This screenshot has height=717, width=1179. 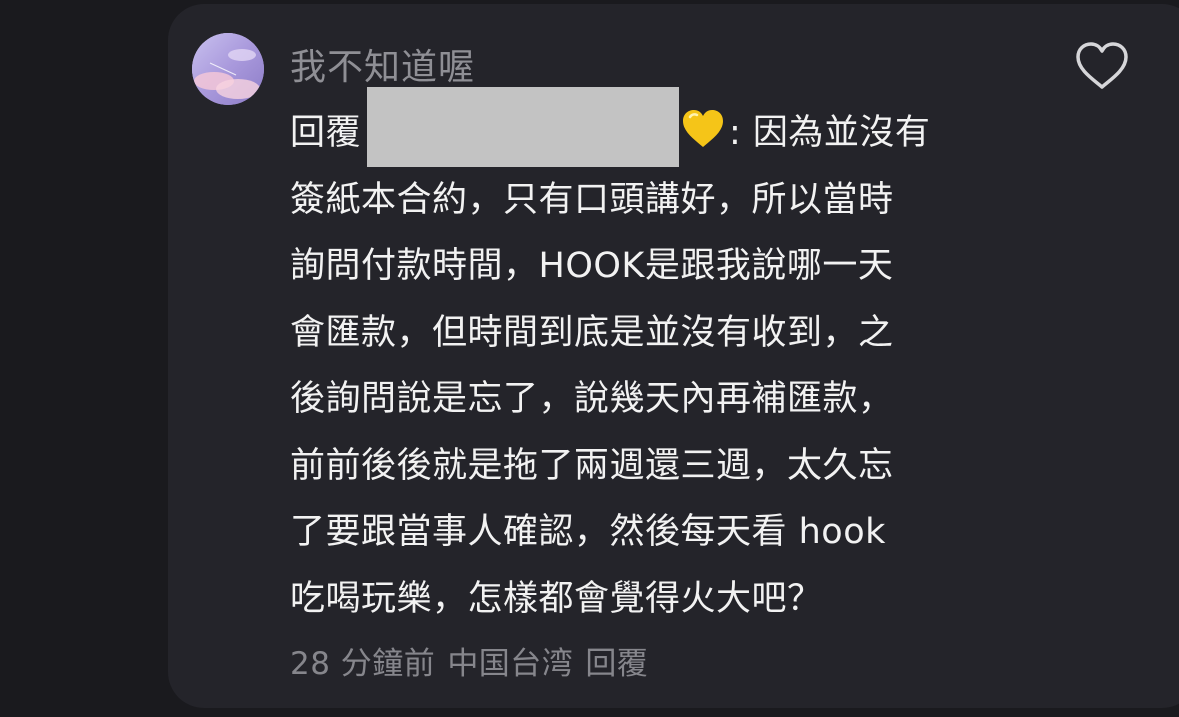 I want to click on heart-outline-icon, so click(x=1102, y=65).